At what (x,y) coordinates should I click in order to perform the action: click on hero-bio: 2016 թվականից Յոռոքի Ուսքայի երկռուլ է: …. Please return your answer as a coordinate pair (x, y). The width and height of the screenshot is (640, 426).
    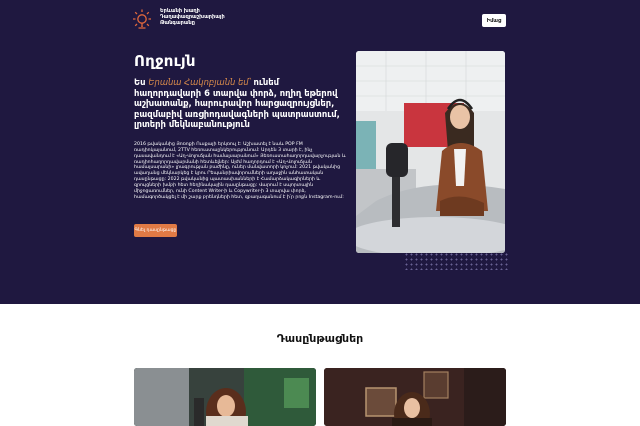
    Looking at the image, I should click on (240, 171).